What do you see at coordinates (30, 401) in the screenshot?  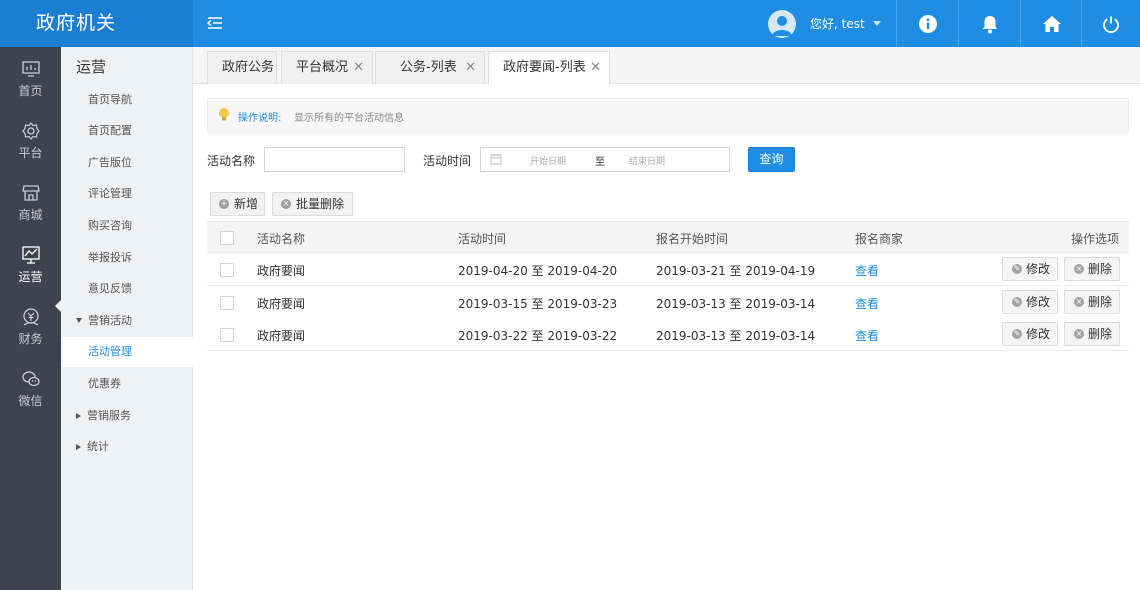 I see `rail-label: 微信` at bounding box center [30, 401].